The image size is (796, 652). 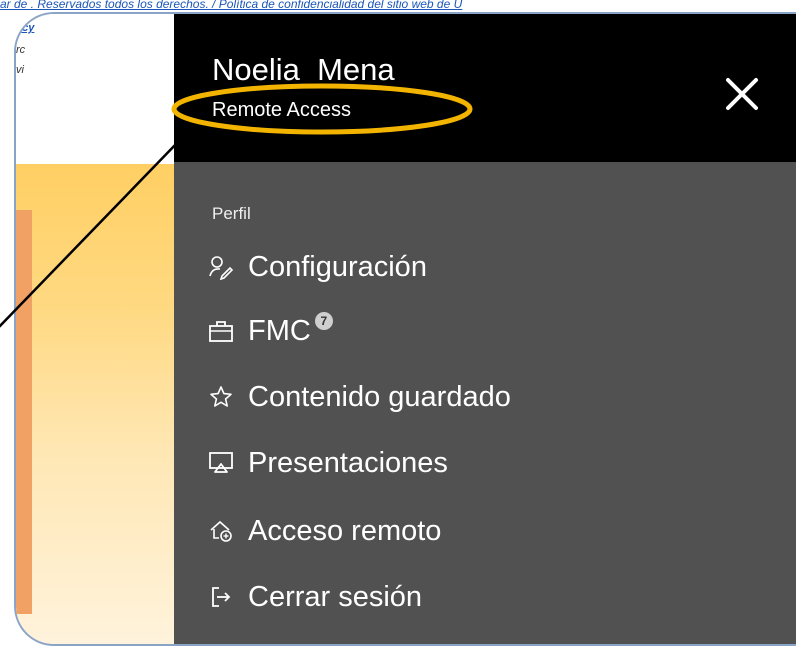 I want to click on user-edit-icon, so click(x=221, y=267).